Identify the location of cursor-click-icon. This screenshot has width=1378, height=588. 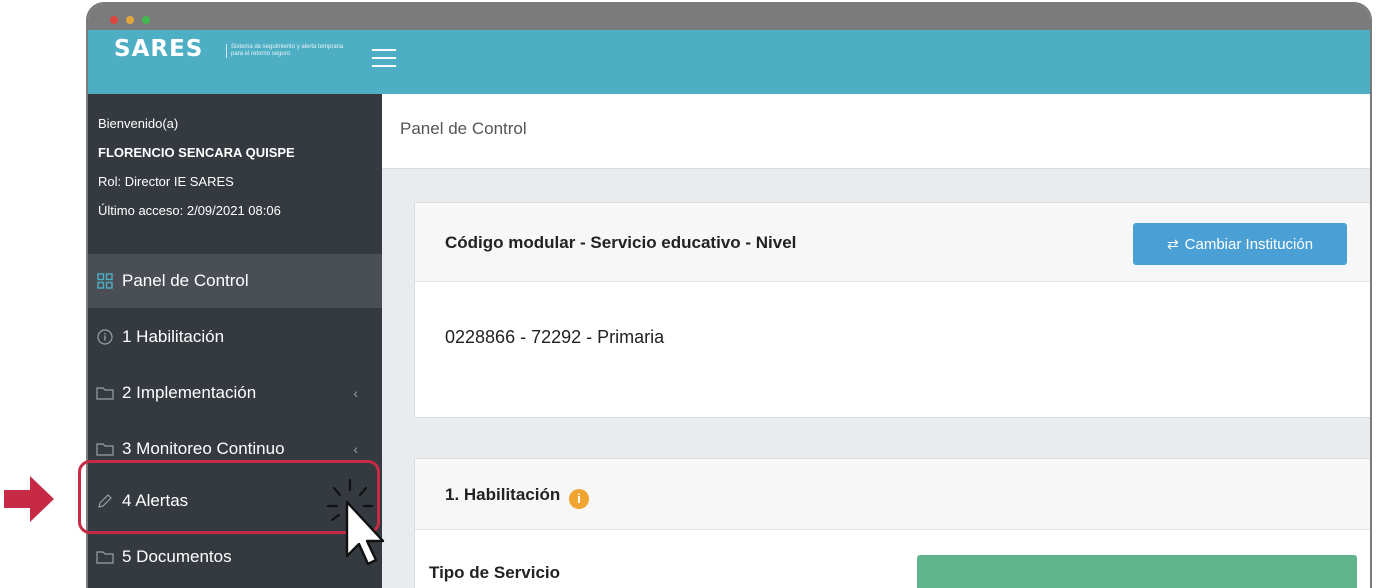
(355, 522).